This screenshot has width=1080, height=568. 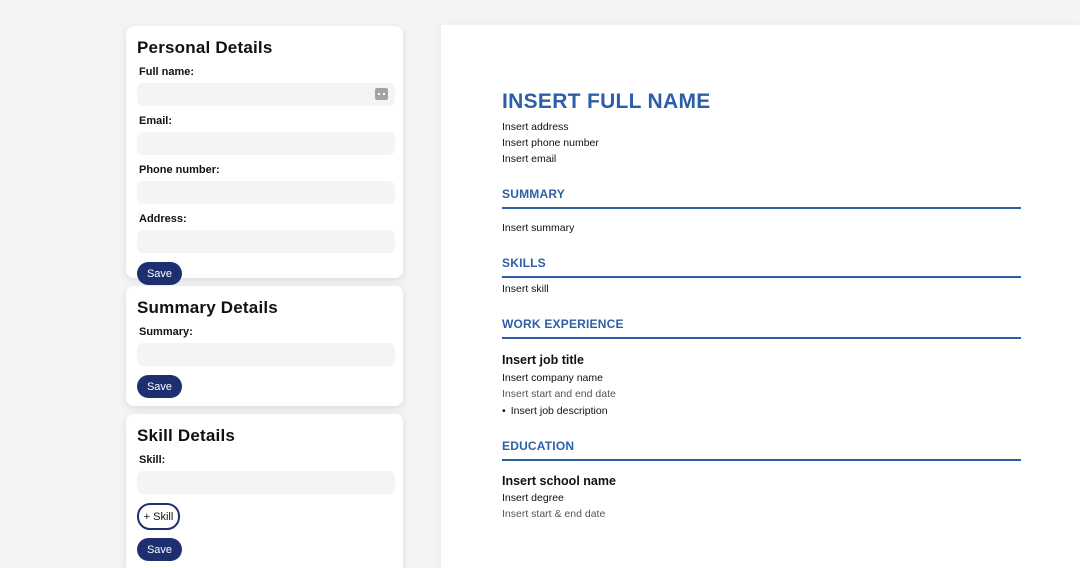 I want to click on resume-school-dates: Insert start & end date, so click(x=554, y=514).